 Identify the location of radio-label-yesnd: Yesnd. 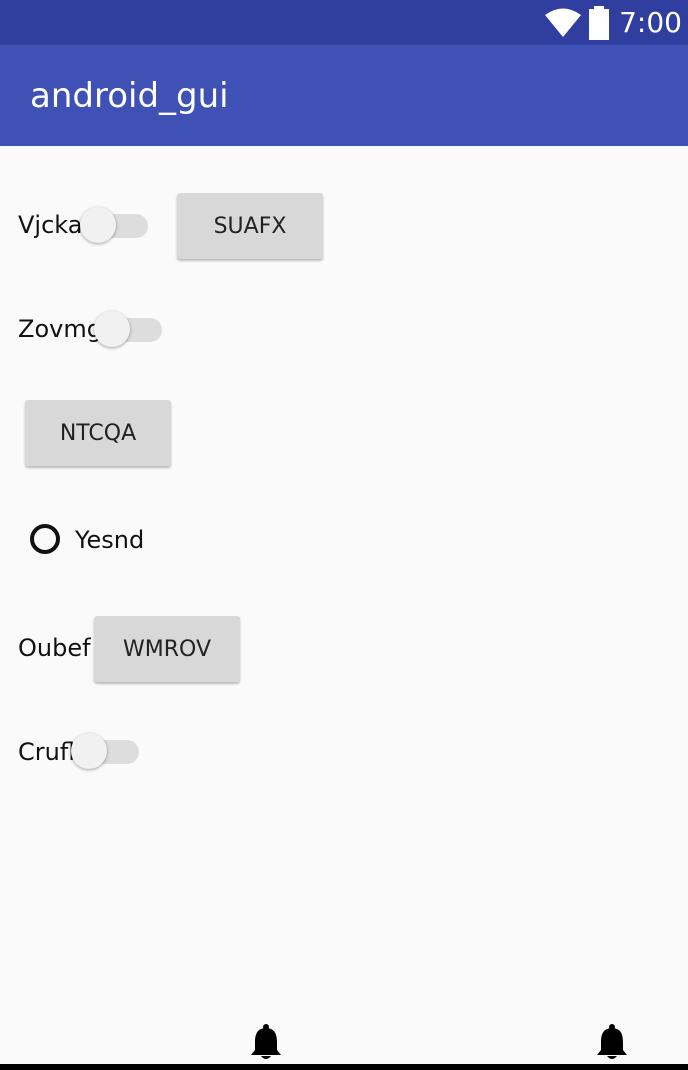
(109, 540).